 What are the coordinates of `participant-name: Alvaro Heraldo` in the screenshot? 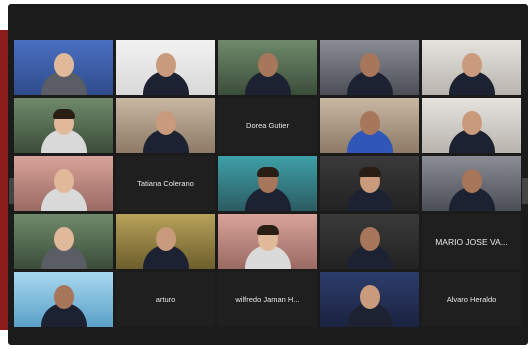 It's located at (471, 299).